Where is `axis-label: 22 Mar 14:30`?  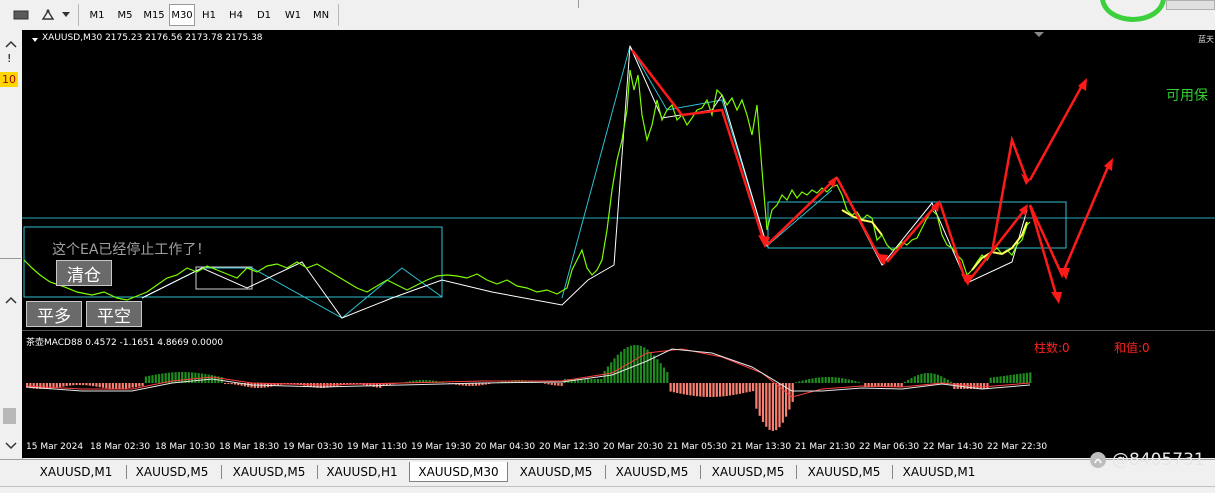 axis-label: 22 Mar 14:30 is located at coordinates (953, 447).